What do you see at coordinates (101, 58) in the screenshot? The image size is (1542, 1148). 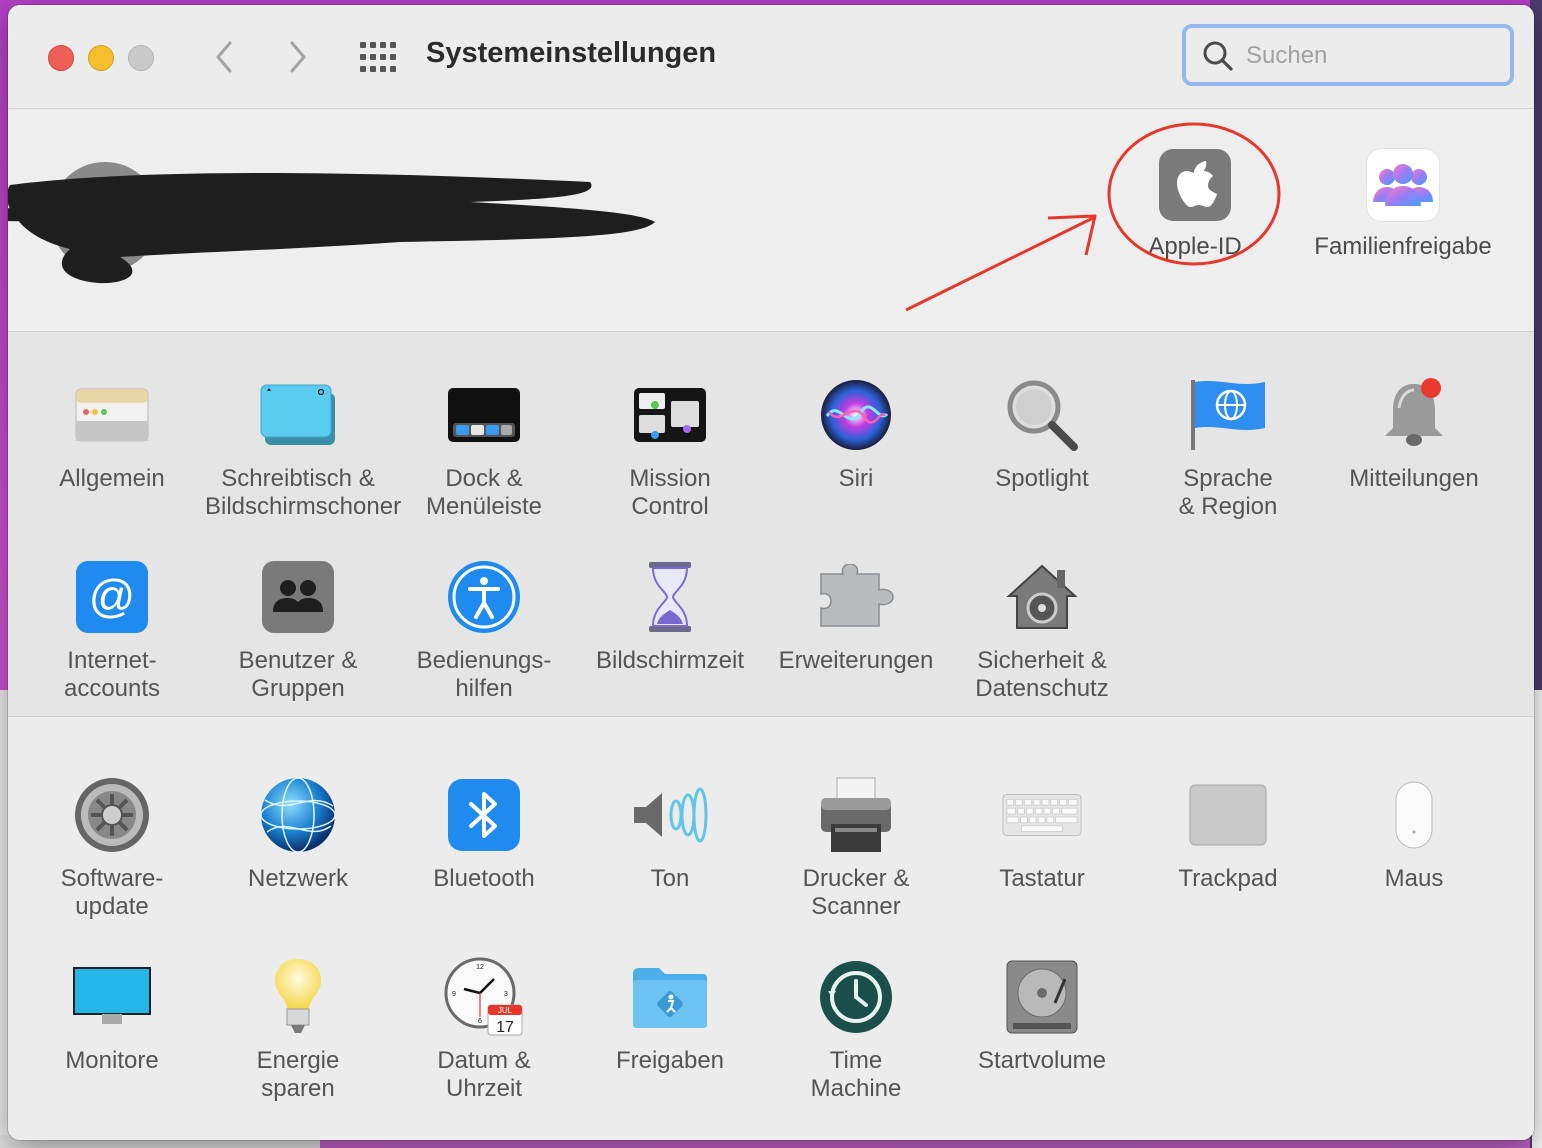 I see `minimize-window-button` at bounding box center [101, 58].